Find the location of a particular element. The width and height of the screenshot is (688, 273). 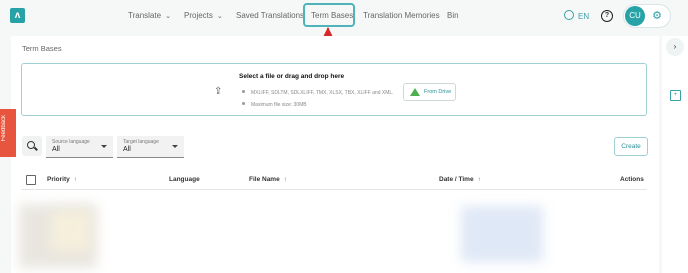

nav-translate-label: Translate is located at coordinates (145, 15).